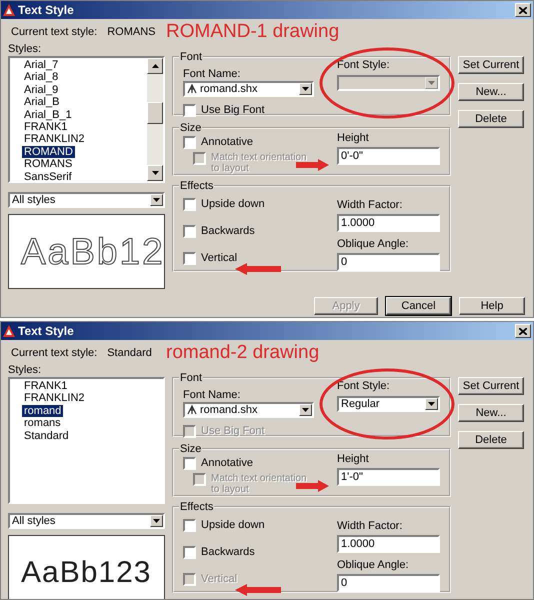 This screenshot has height=600, width=534. What do you see at coordinates (48, 175) in the screenshot?
I see `style-list-item: SansSerif` at bounding box center [48, 175].